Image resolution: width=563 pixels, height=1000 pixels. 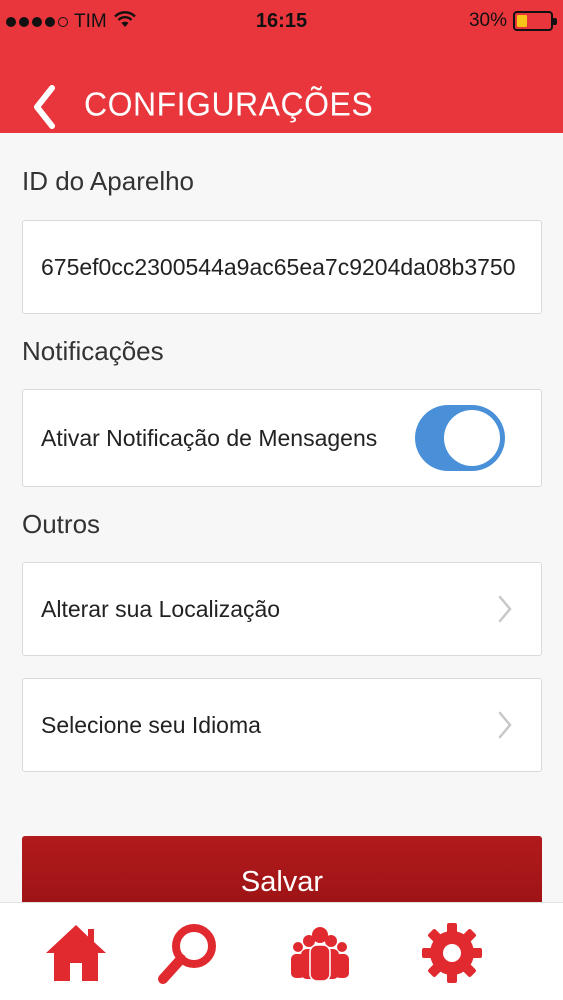 What do you see at coordinates (229, 104) in the screenshot?
I see `page-title: CONFIGURAÇÕES` at bounding box center [229, 104].